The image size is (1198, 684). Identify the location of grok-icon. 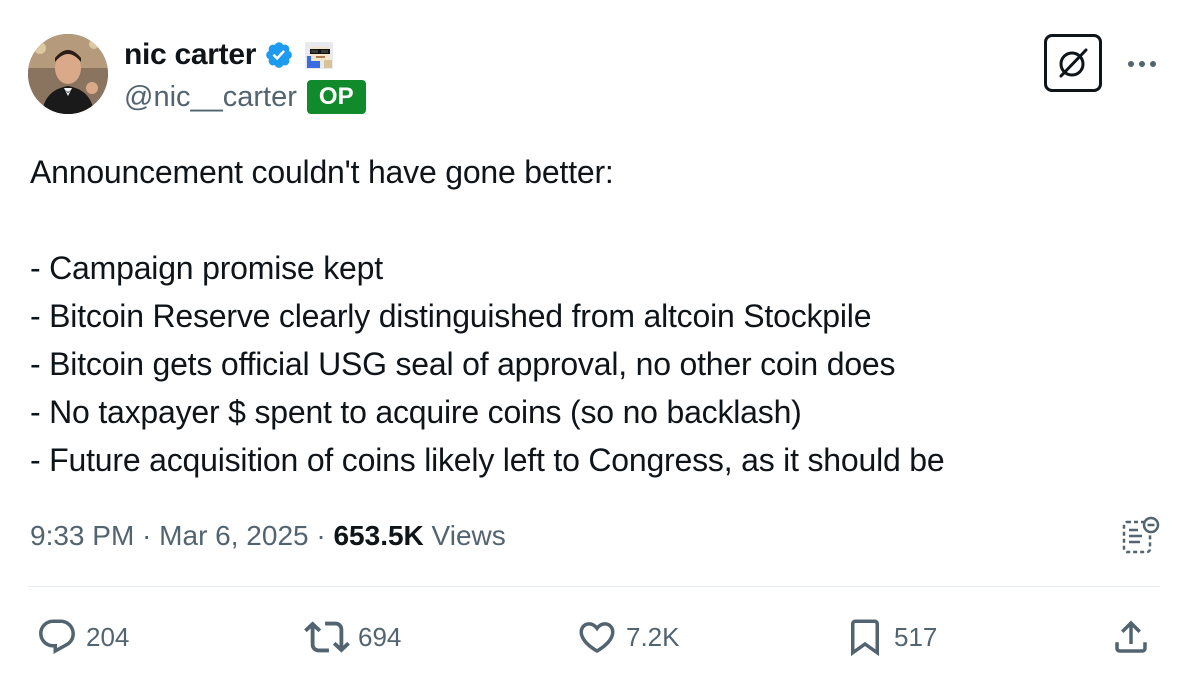
(1073, 63).